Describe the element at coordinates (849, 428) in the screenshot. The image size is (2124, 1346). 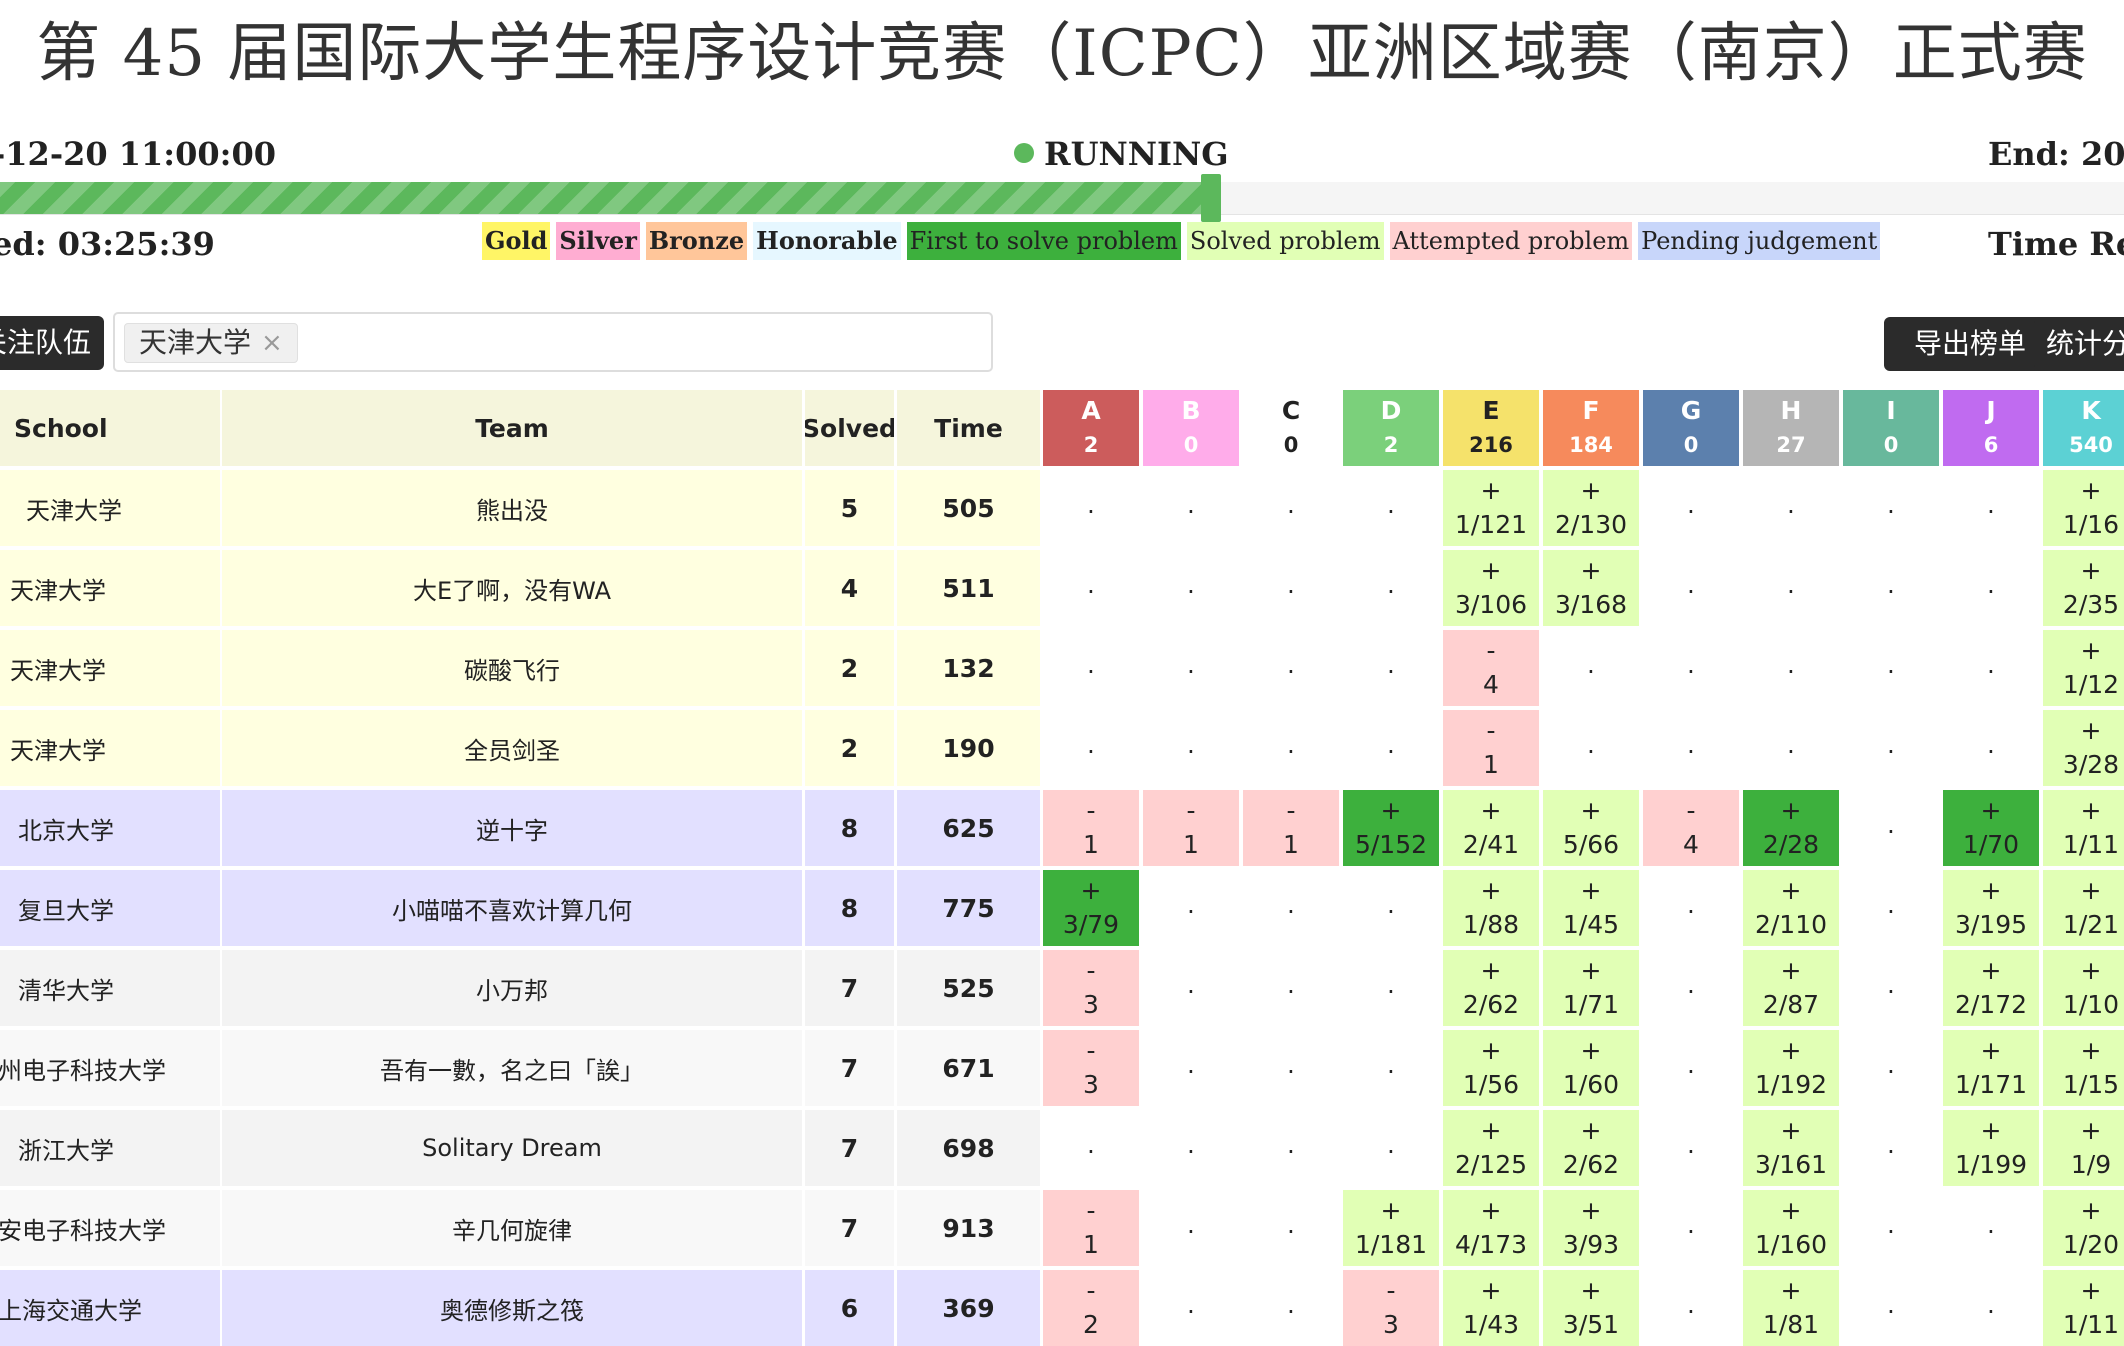
I see `column-header-solved: Solved` at that location.